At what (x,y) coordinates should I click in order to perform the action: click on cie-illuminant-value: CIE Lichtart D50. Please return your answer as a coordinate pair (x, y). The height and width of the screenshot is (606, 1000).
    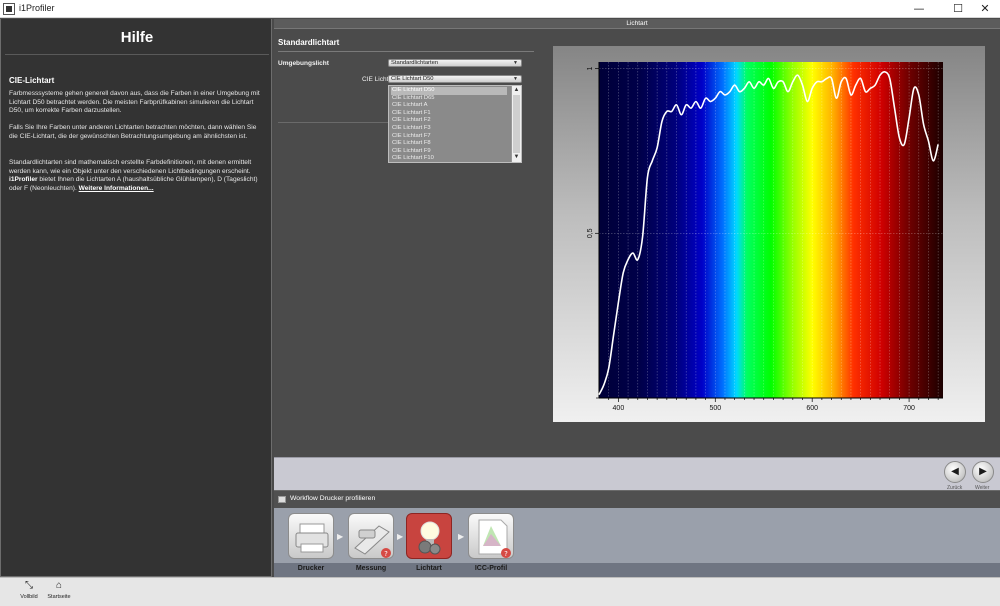
    Looking at the image, I should click on (412, 79).